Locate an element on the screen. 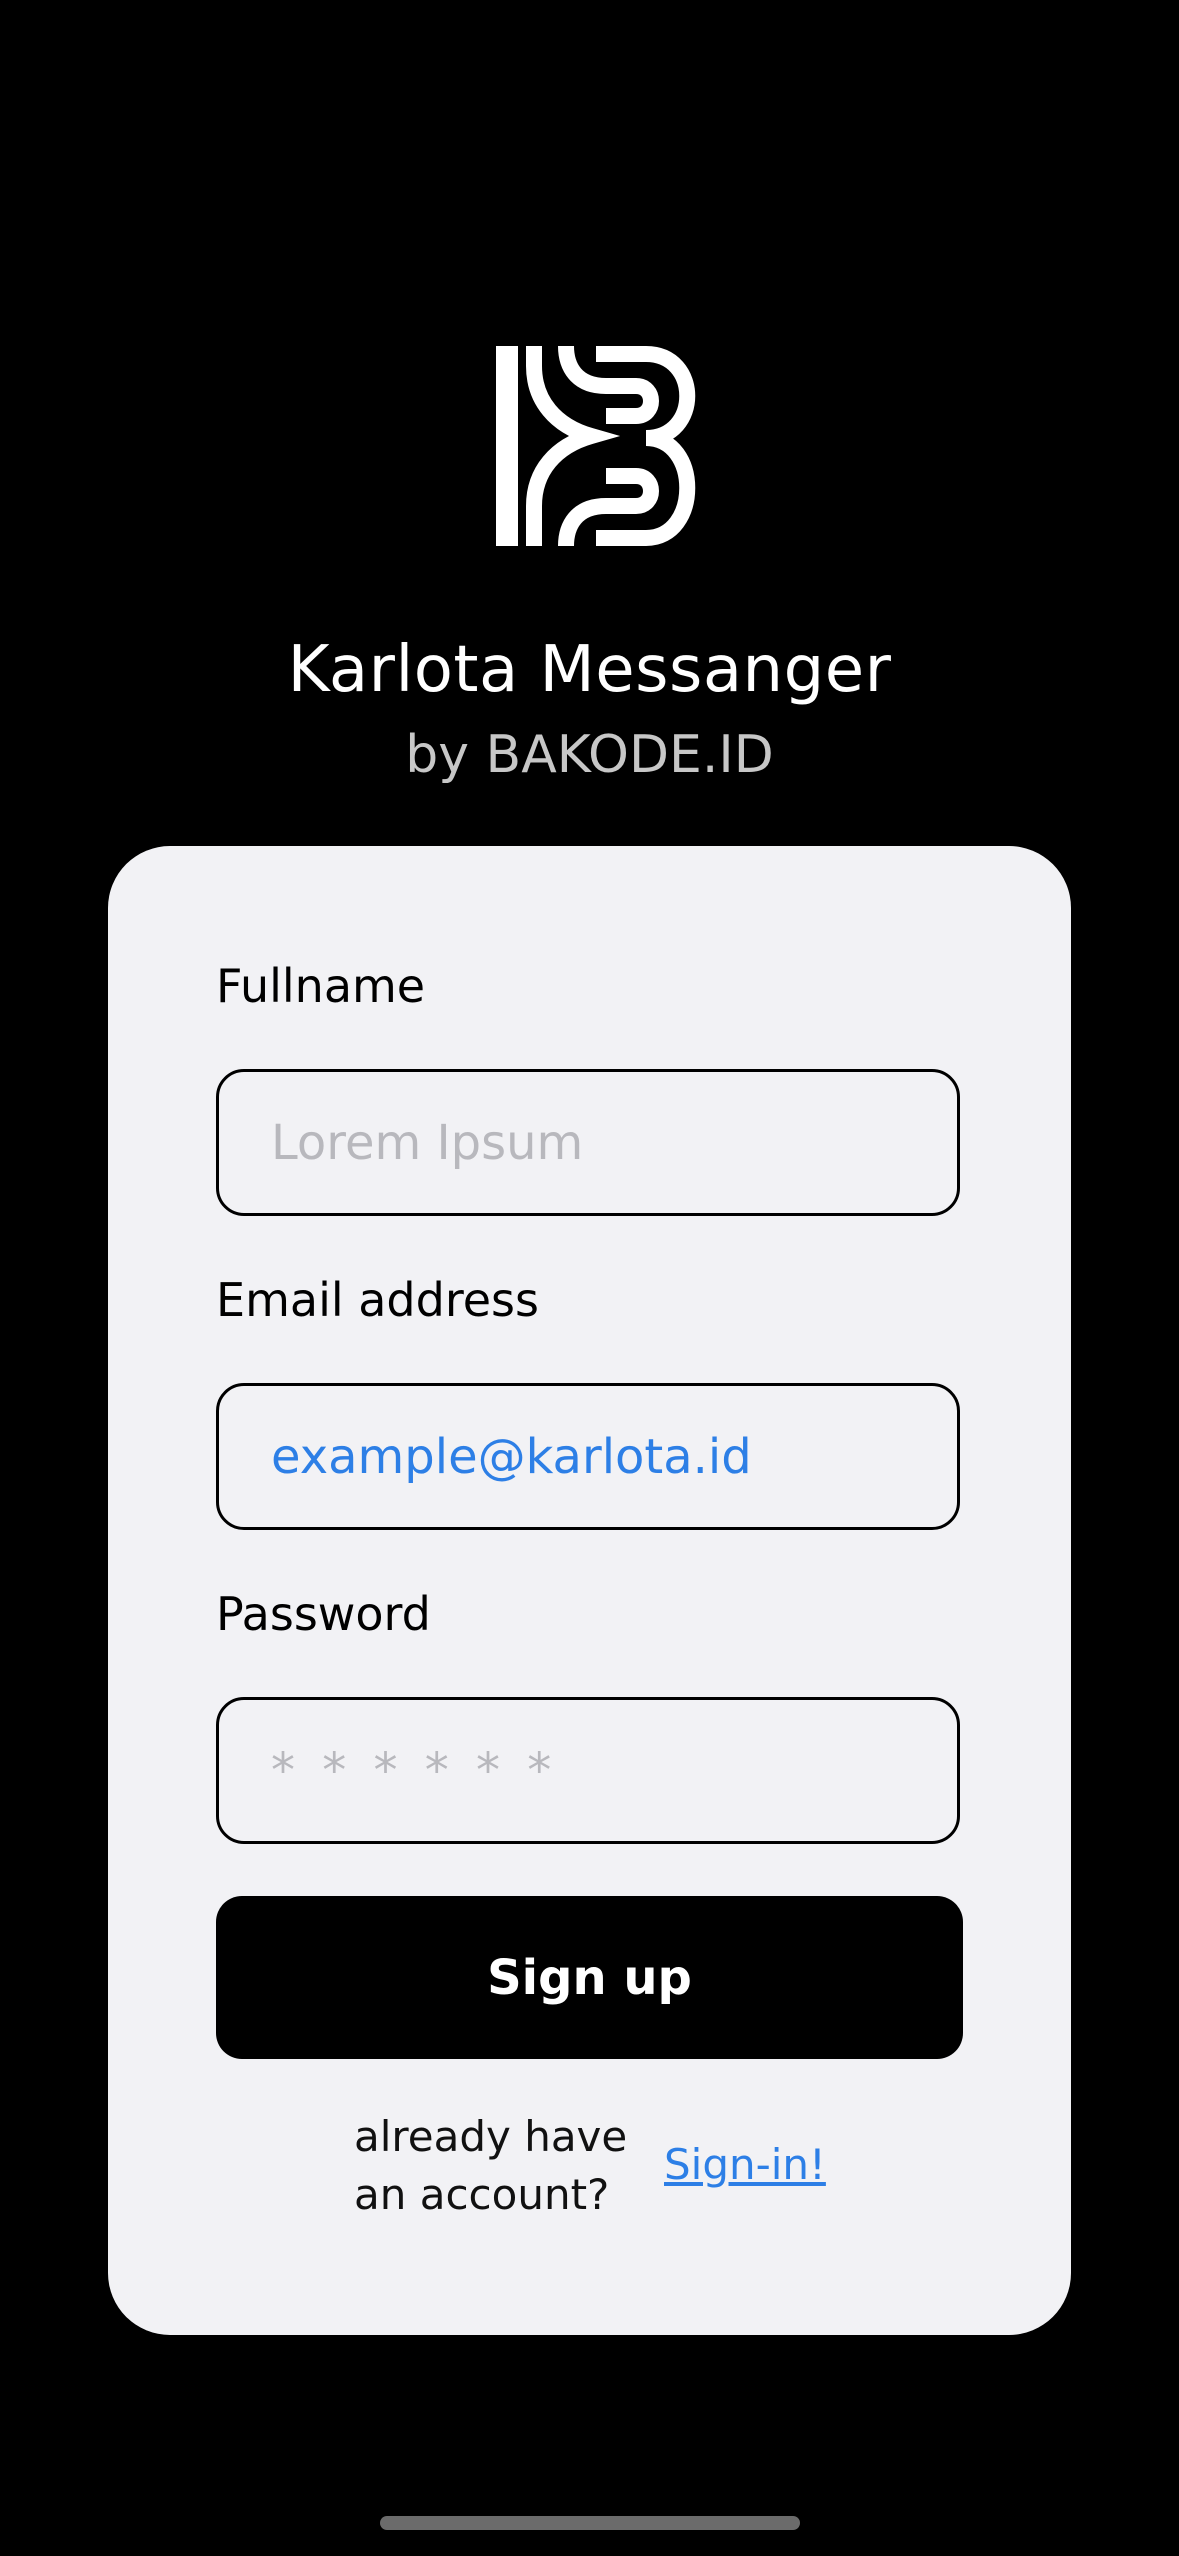 This screenshot has width=1179, height=2556. email-input is located at coordinates (601, 1456).